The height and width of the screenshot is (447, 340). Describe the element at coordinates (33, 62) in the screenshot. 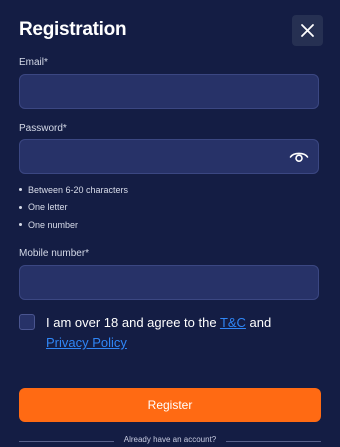

I see `email-label: Email*` at that location.